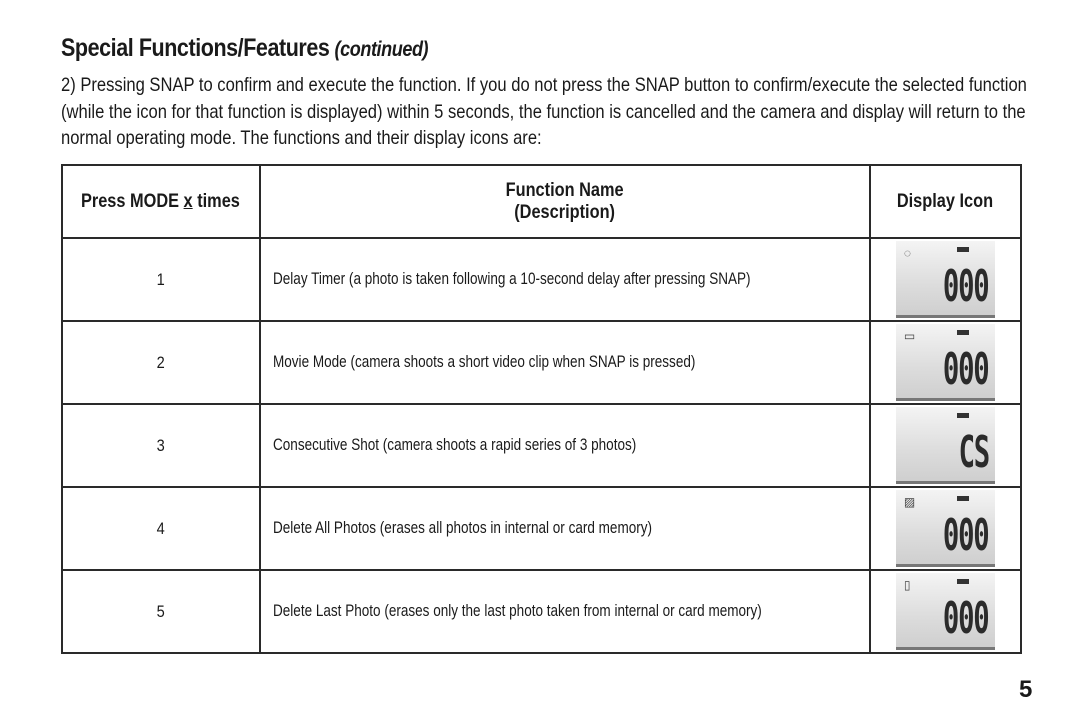  I want to click on display-icon-cell: ▨ 000, so click(945, 528).